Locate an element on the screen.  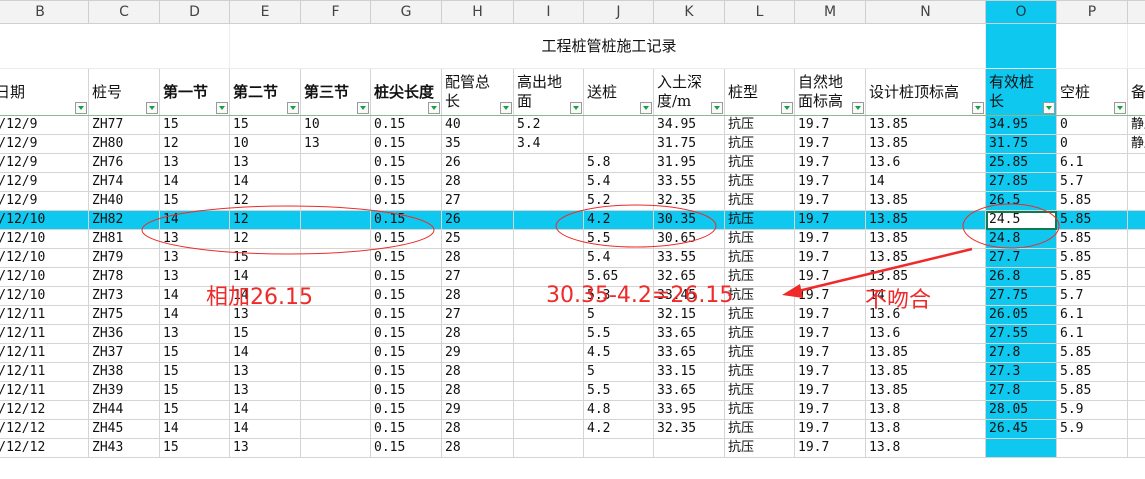
header-cell: 自然地面标高 is located at coordinates (830, 92).